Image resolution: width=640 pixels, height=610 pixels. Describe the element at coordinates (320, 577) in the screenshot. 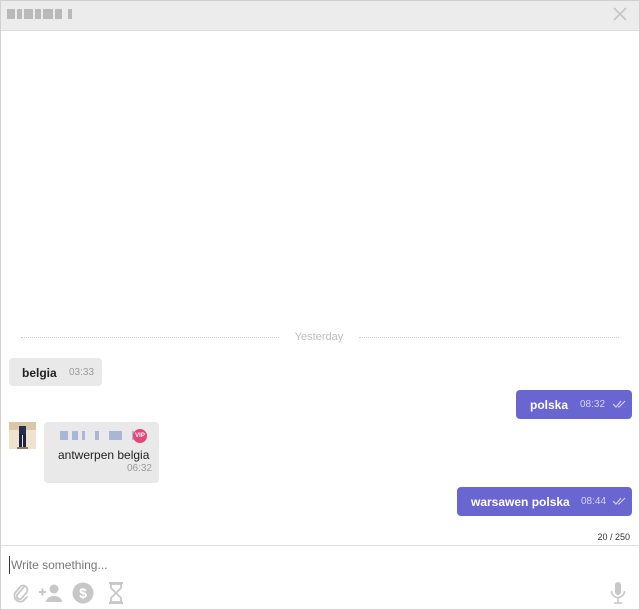

I see `composer: $` at that location.